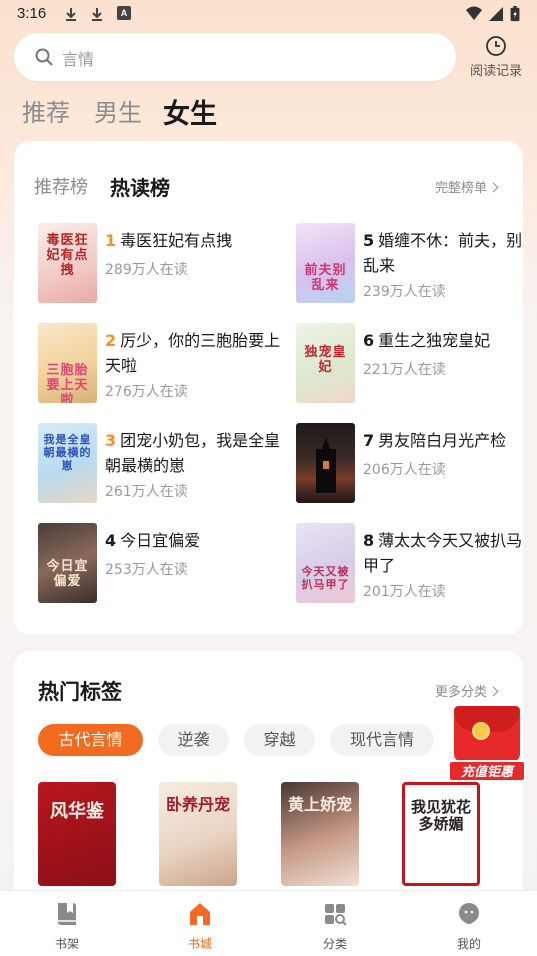  I want to click on more-categories-link: 更多分类, so click(466, 690).